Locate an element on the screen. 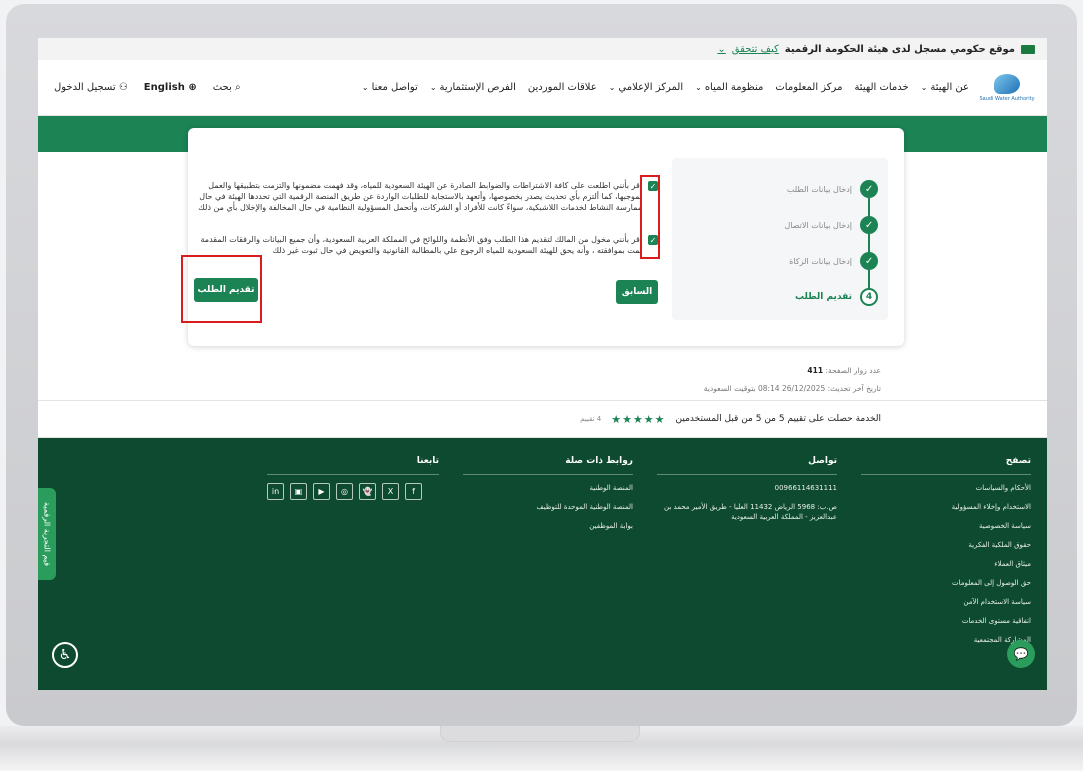 The height and width of the screenshot is (771, 1083). step-1: ✓ إدخال بيانات الطلب is located at coordinates (832, 189).